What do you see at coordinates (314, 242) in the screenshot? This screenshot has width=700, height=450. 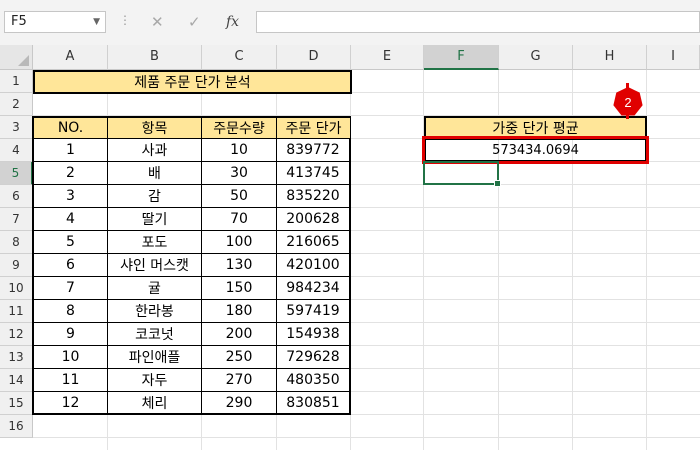 I see `table-cell: 216065` at bounding box center [314, 242].